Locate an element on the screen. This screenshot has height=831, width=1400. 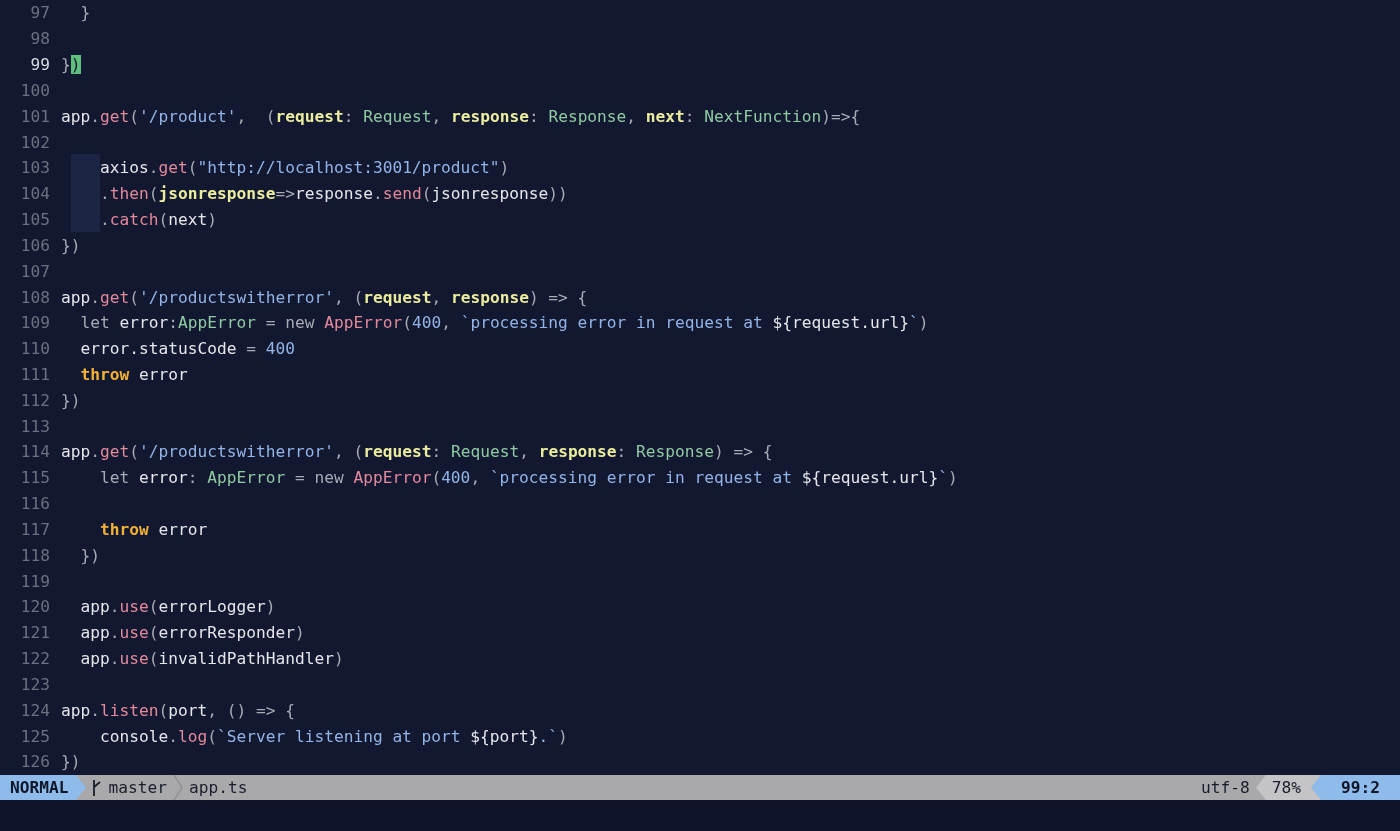
line-number: 116 is located at coordinates (35, 504).